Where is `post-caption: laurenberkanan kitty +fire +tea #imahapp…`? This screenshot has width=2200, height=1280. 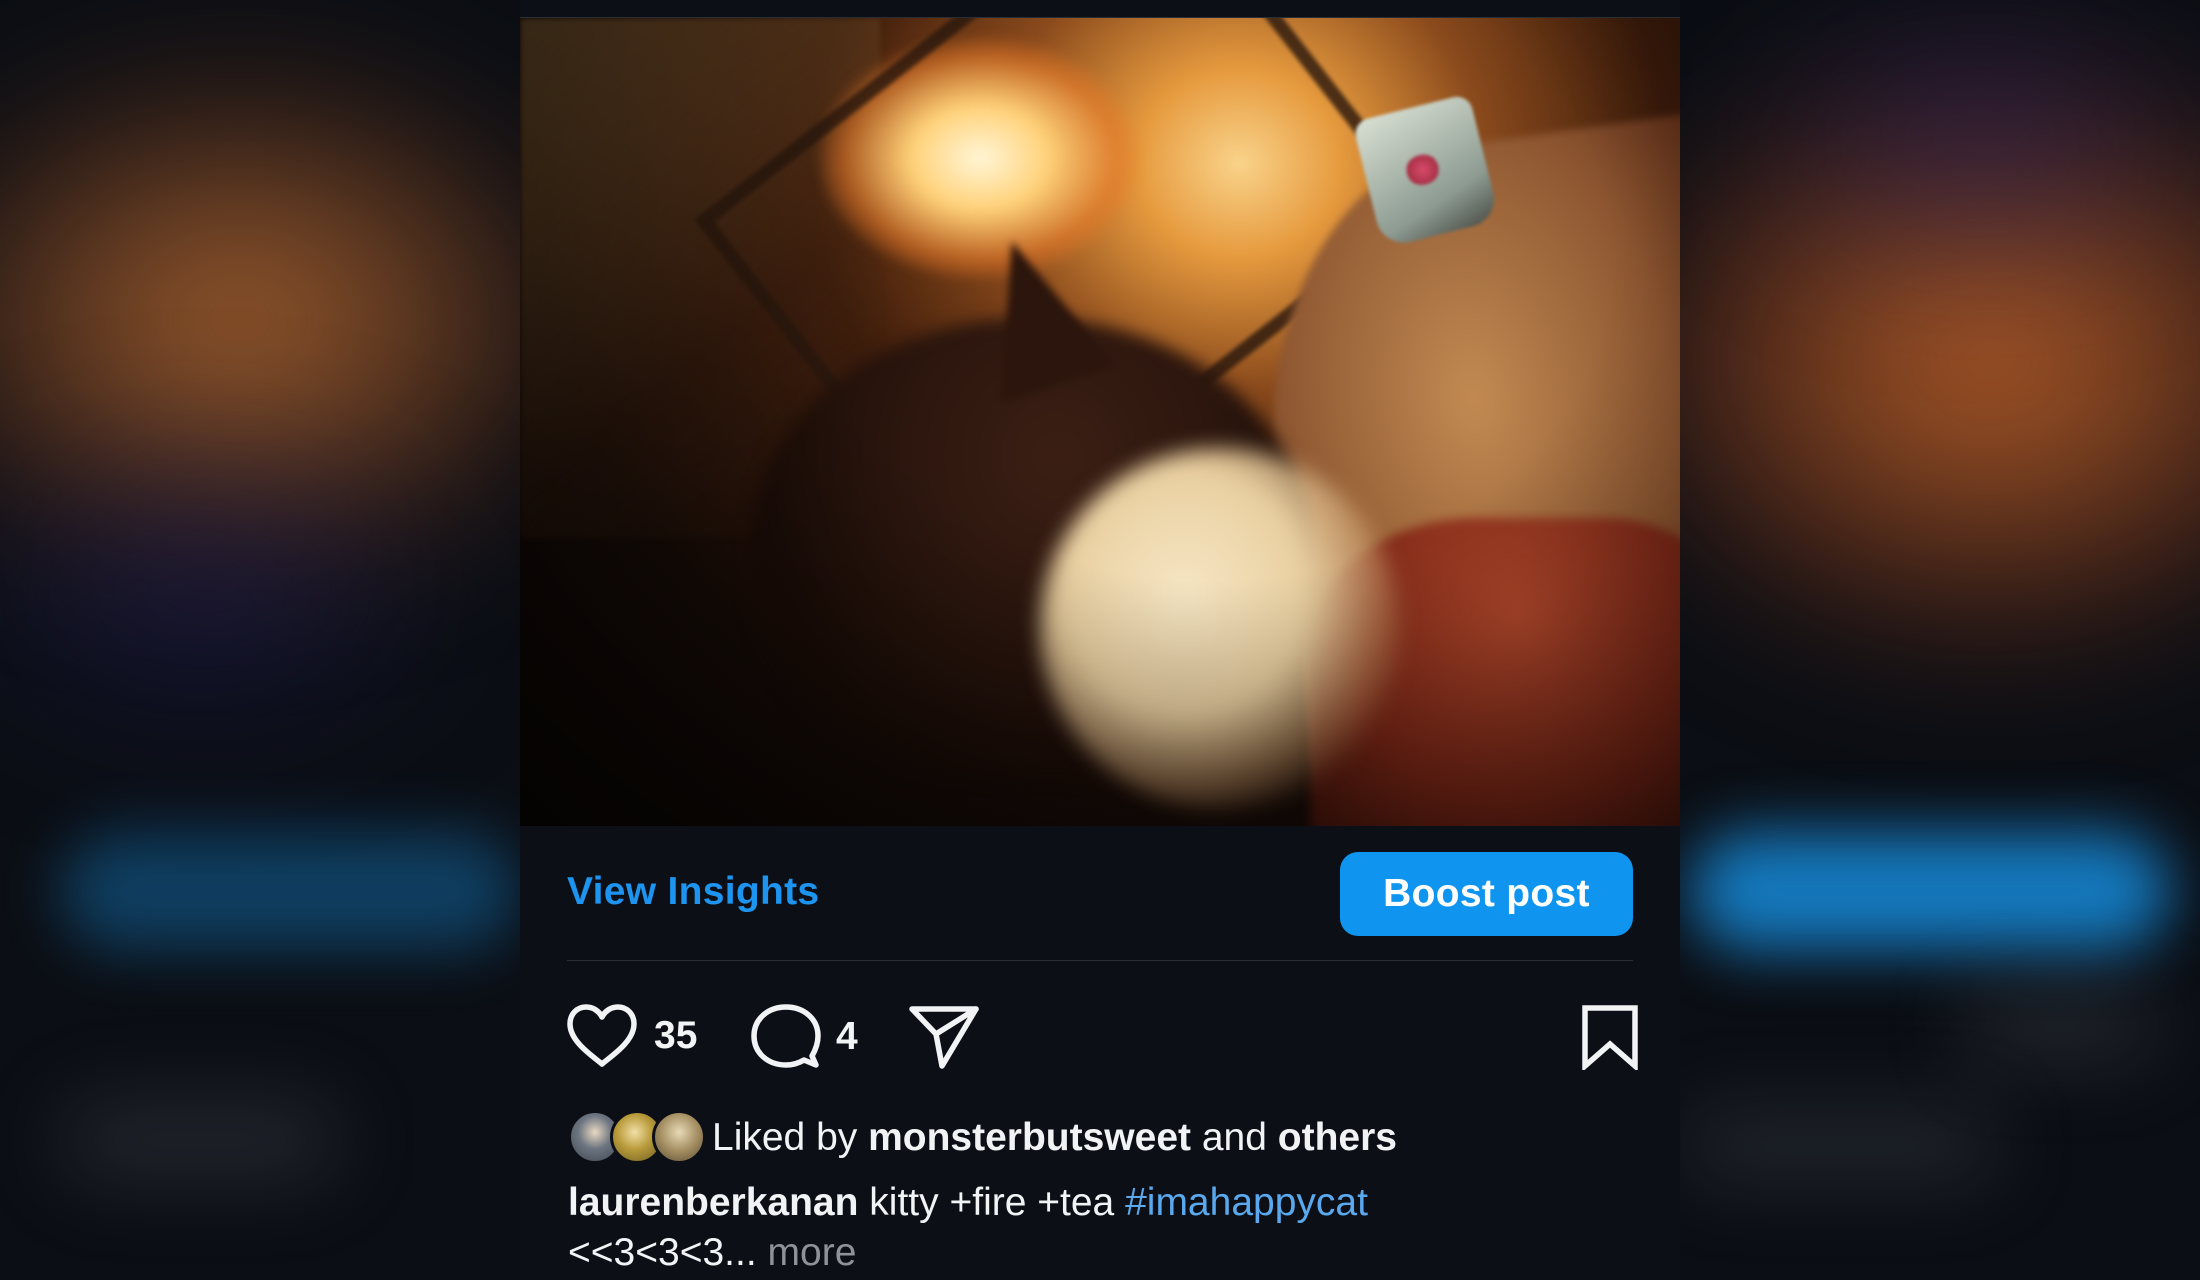
post-caption: laurenberkanan kitty +fire +tea #imahapp… is located at coordinates (1103, 1228).